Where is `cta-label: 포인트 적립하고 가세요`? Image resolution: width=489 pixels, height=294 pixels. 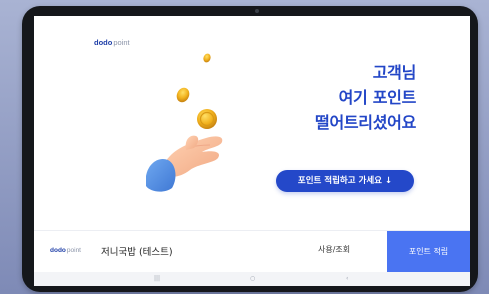 cta-label: 포인트 적립하고 가세요 is located at coordinates (339, 181).